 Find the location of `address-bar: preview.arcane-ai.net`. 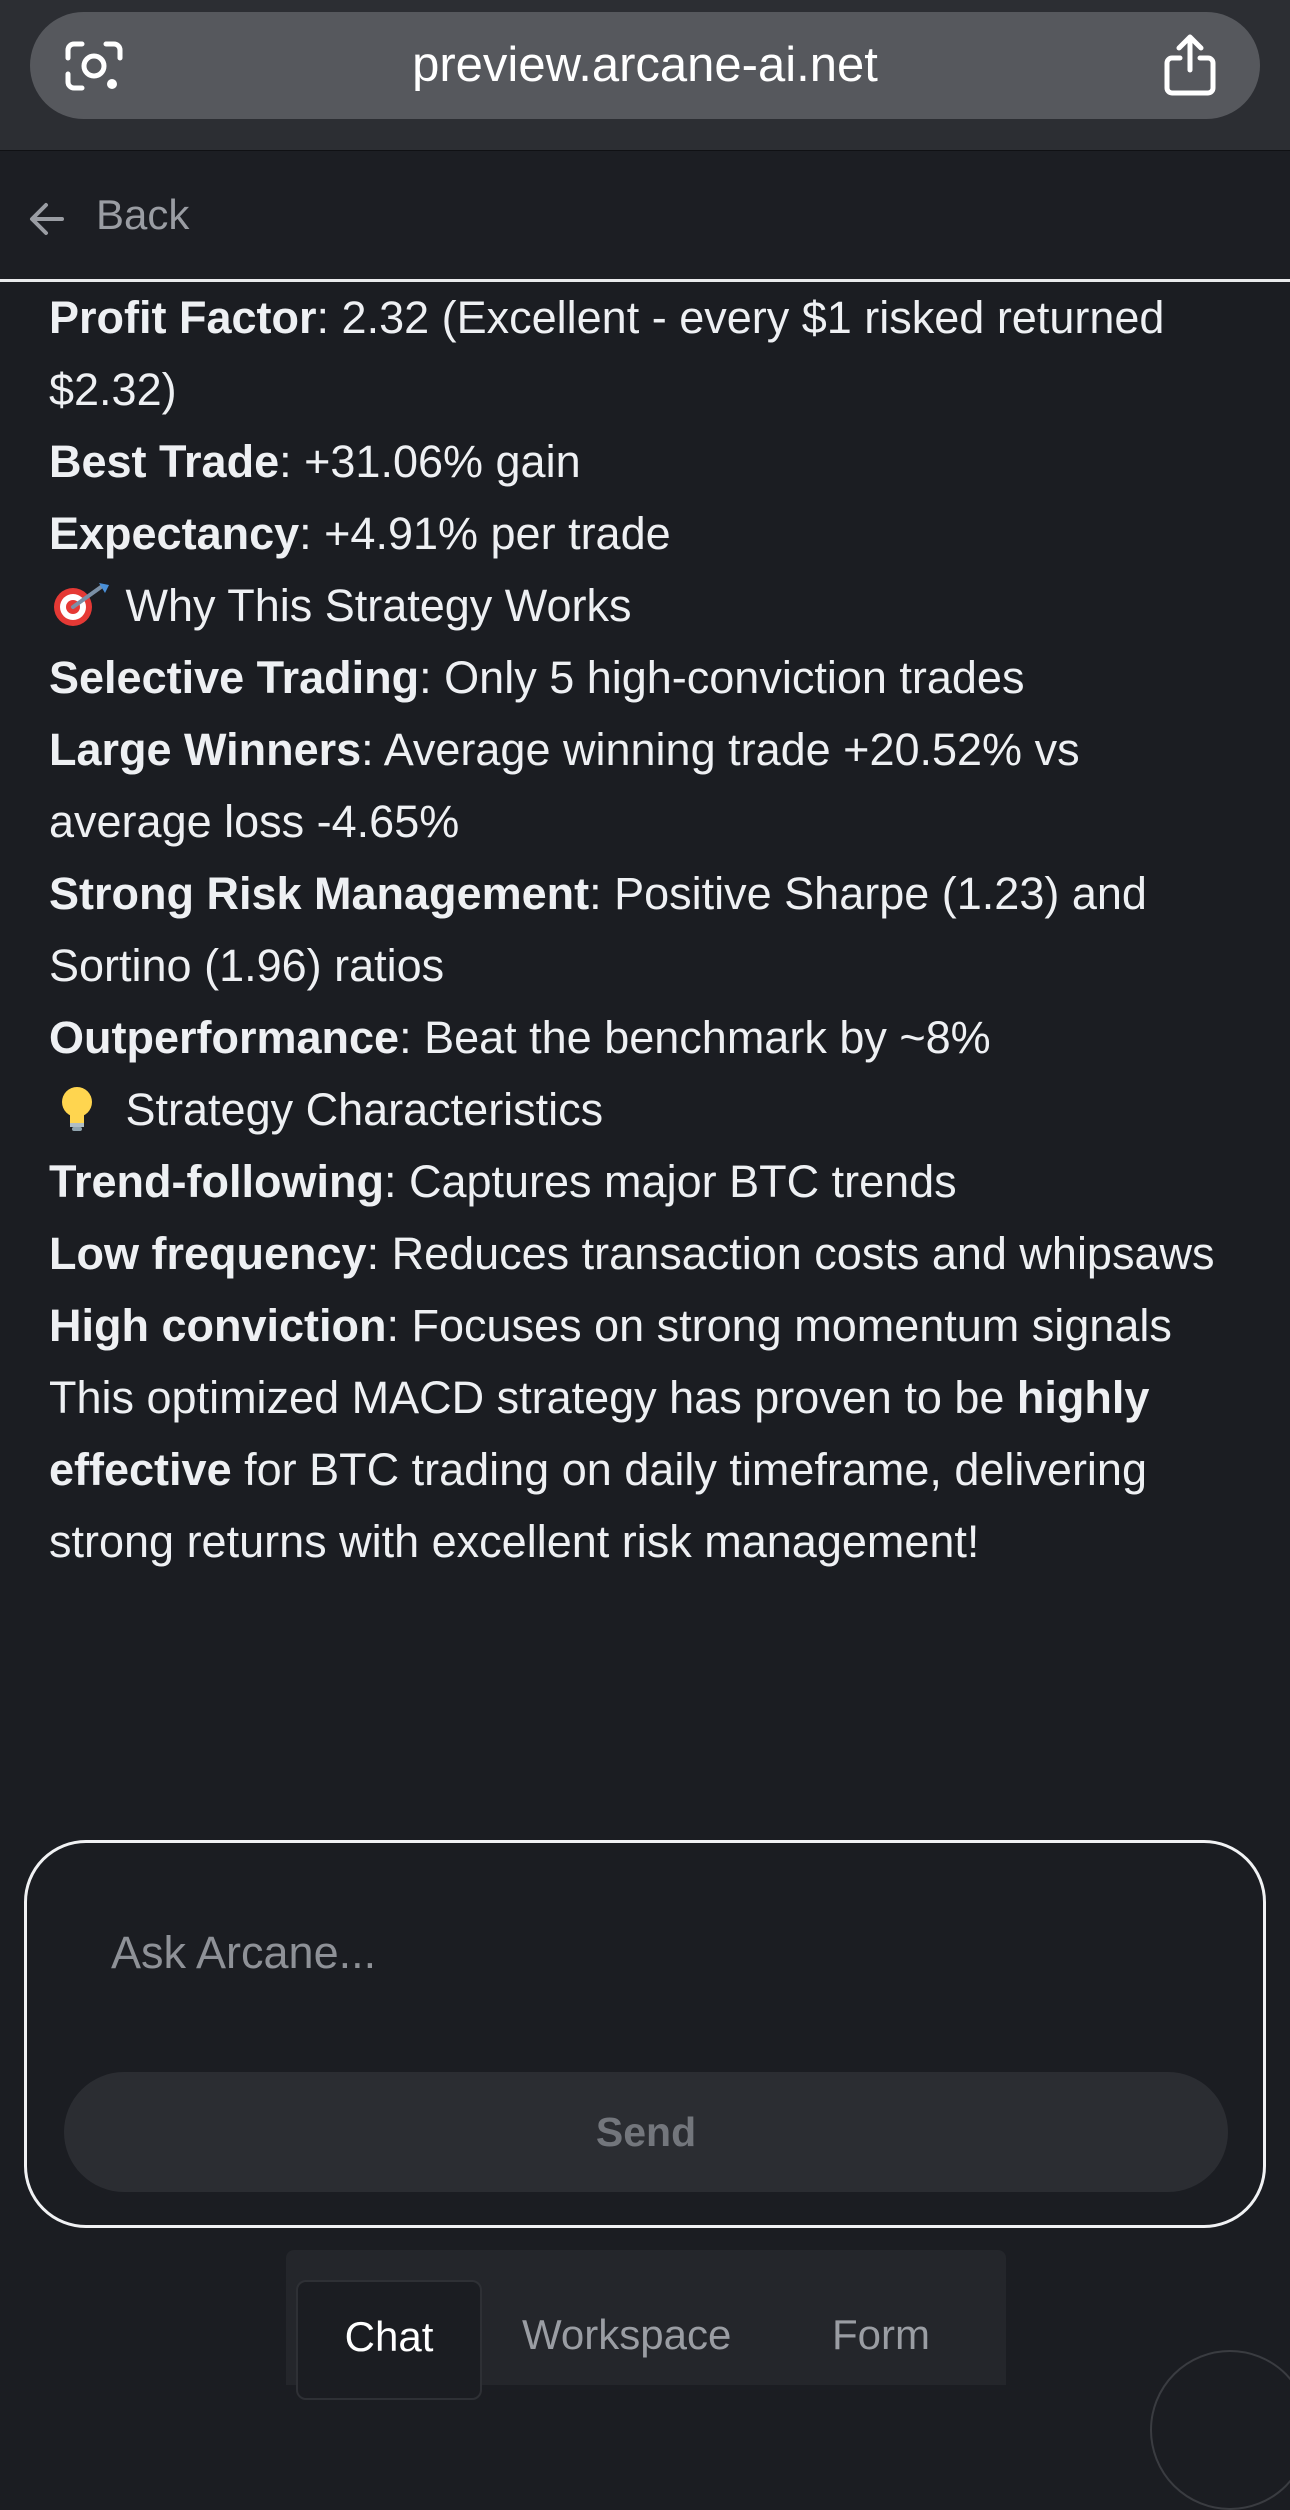

address-bar: preview.arcane-ai.net is located at coordinates (645, 65).